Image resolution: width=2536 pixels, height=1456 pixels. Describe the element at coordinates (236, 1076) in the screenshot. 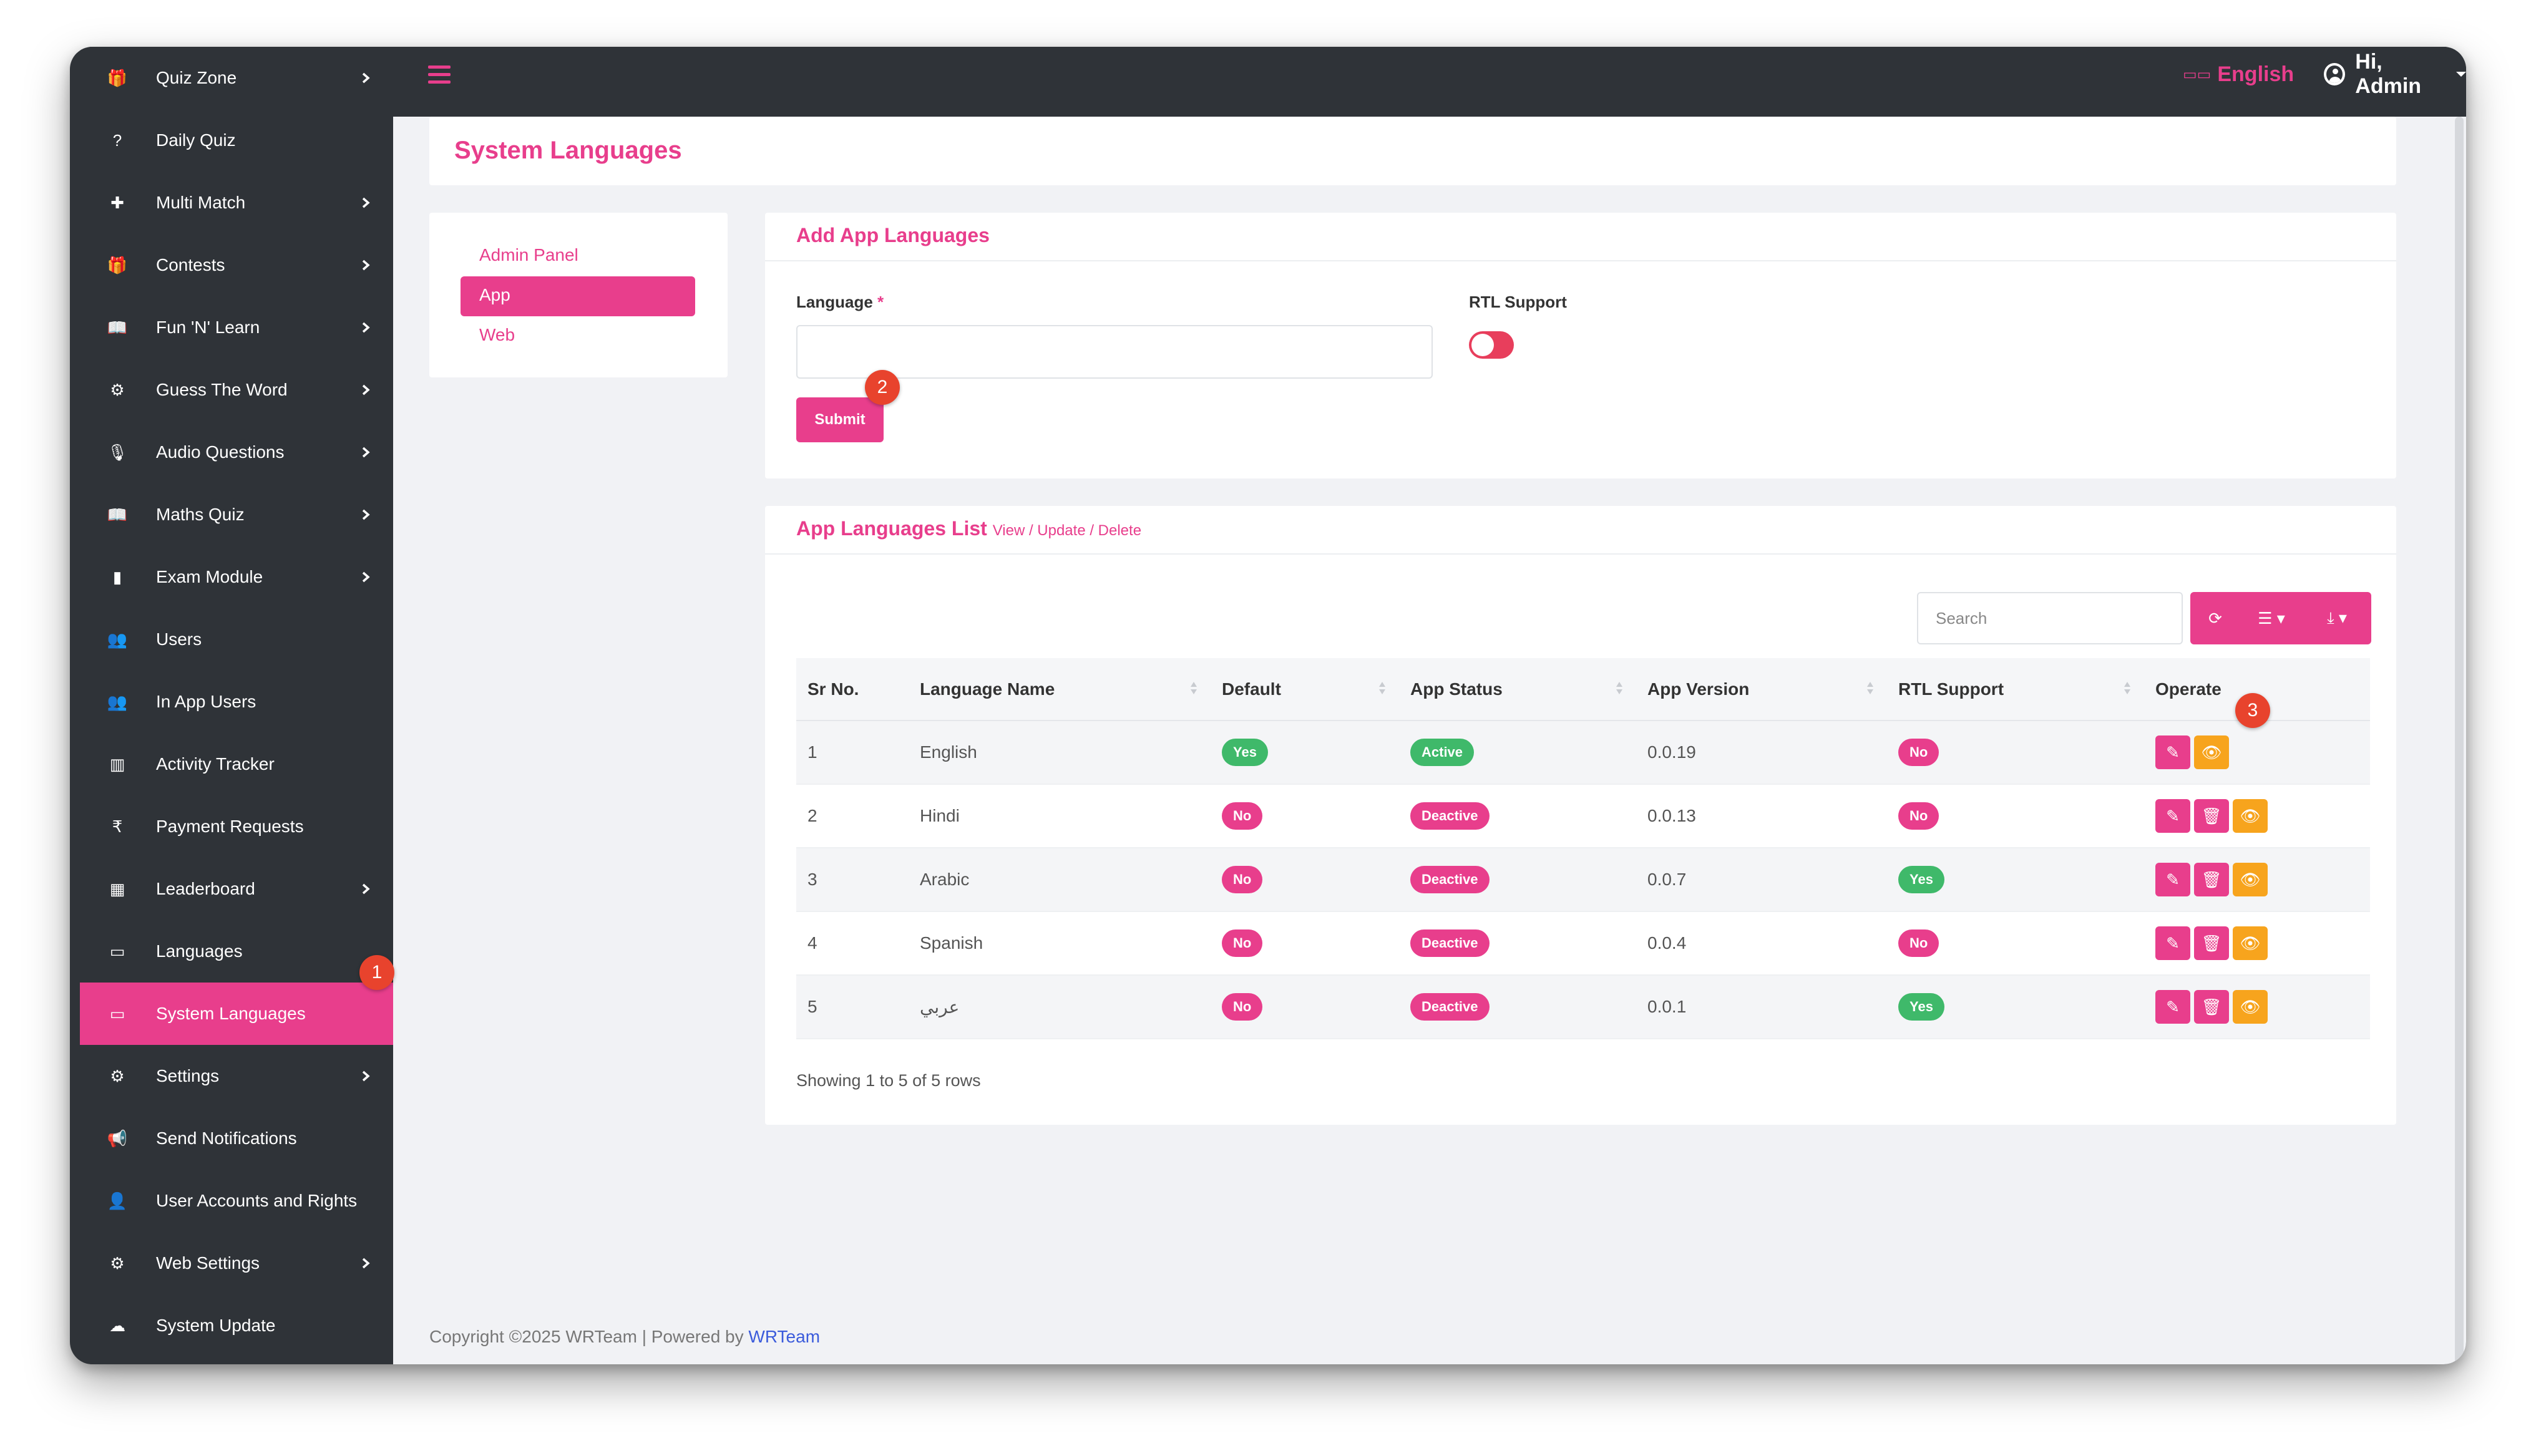

I see `sidebar-item-settings: ⚙ Settings` at that location.